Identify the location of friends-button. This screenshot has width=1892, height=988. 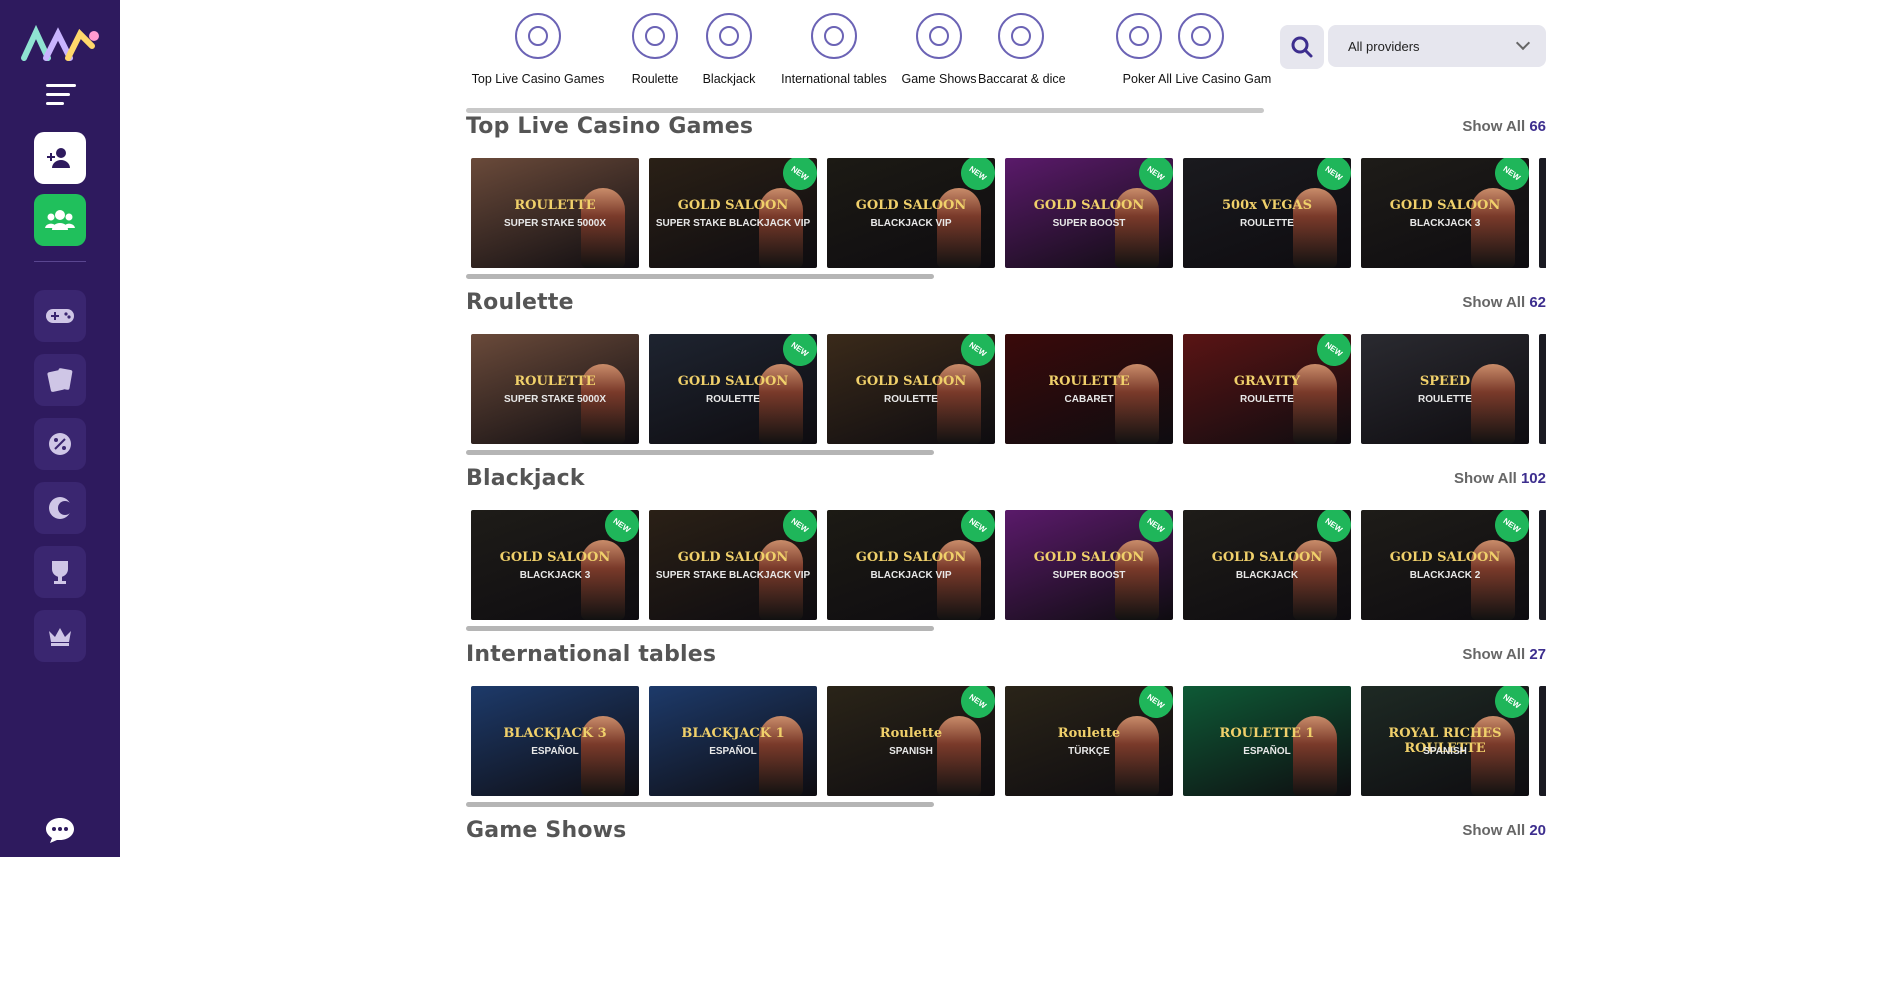
(60, 220).